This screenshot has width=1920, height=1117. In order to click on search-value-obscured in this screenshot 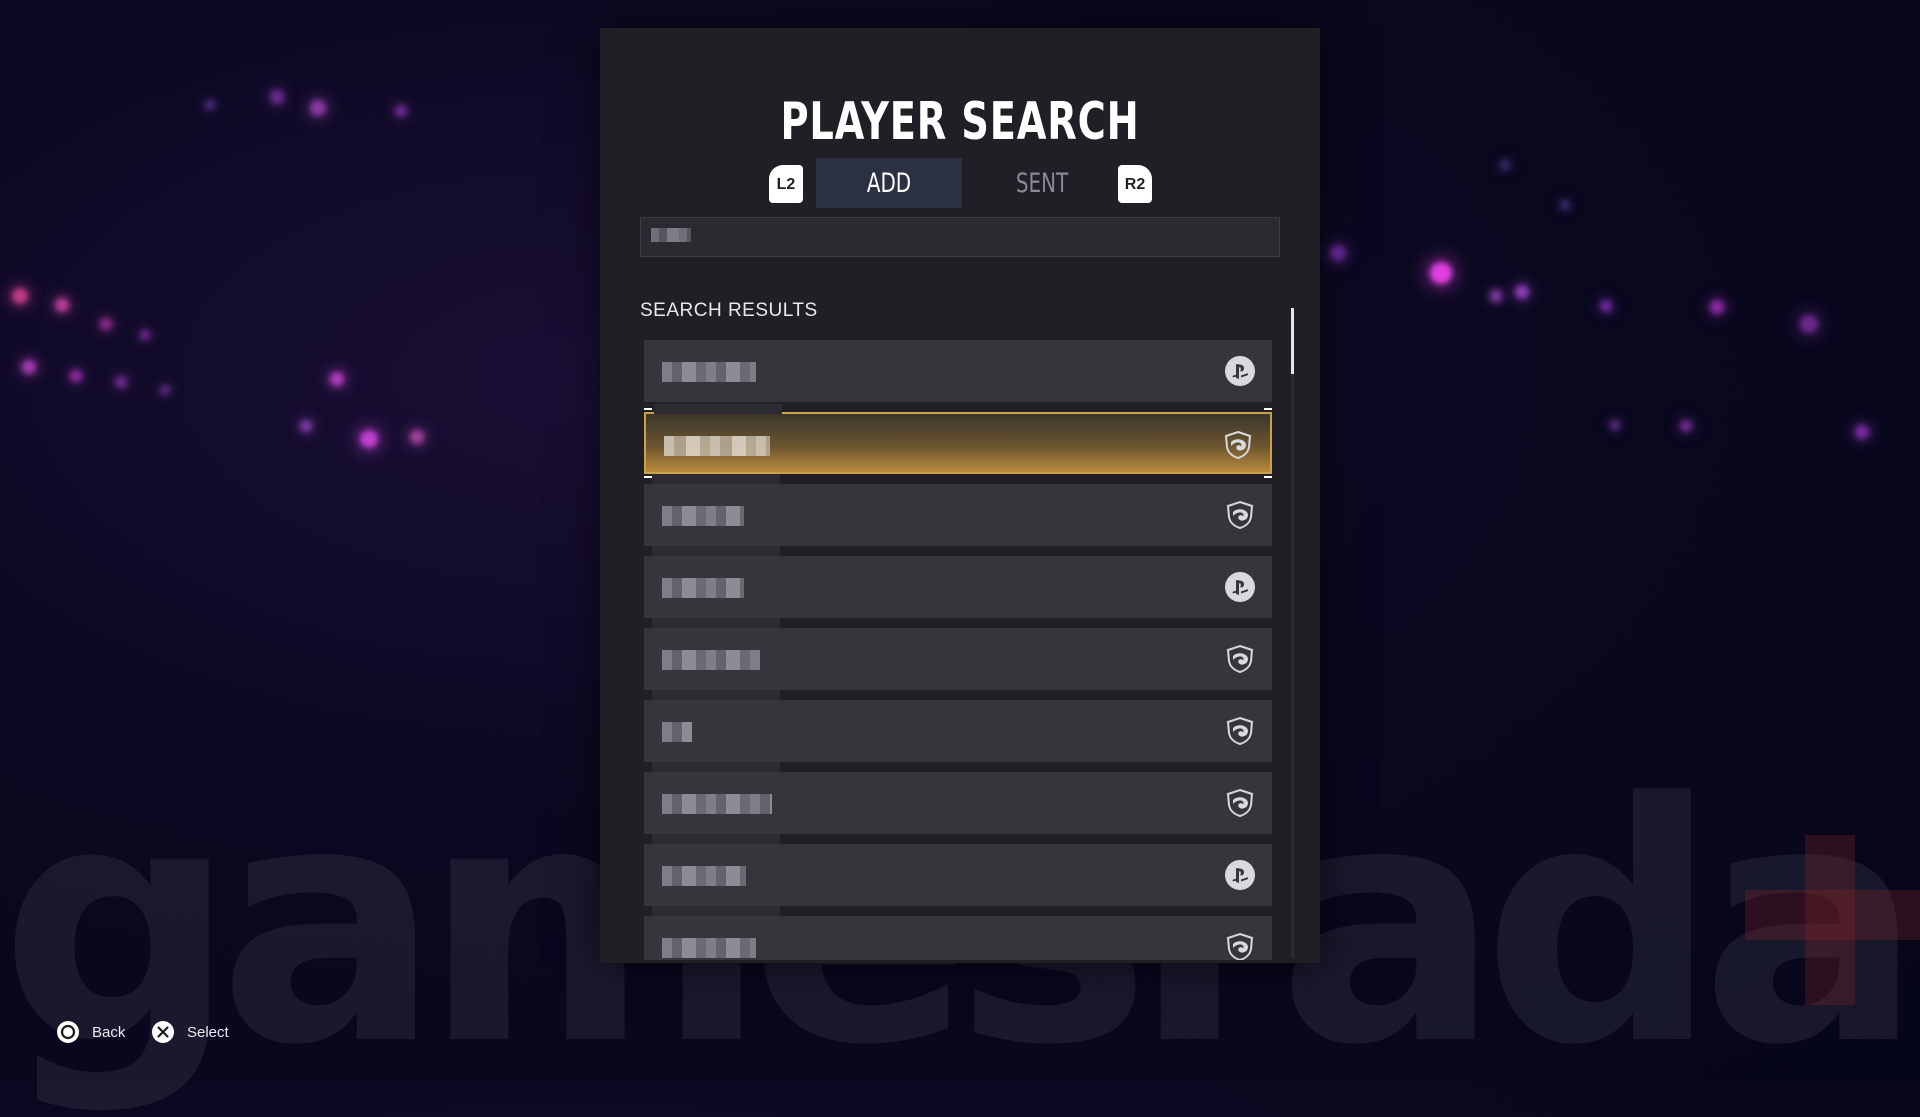, I will do `click(671, 235)`.